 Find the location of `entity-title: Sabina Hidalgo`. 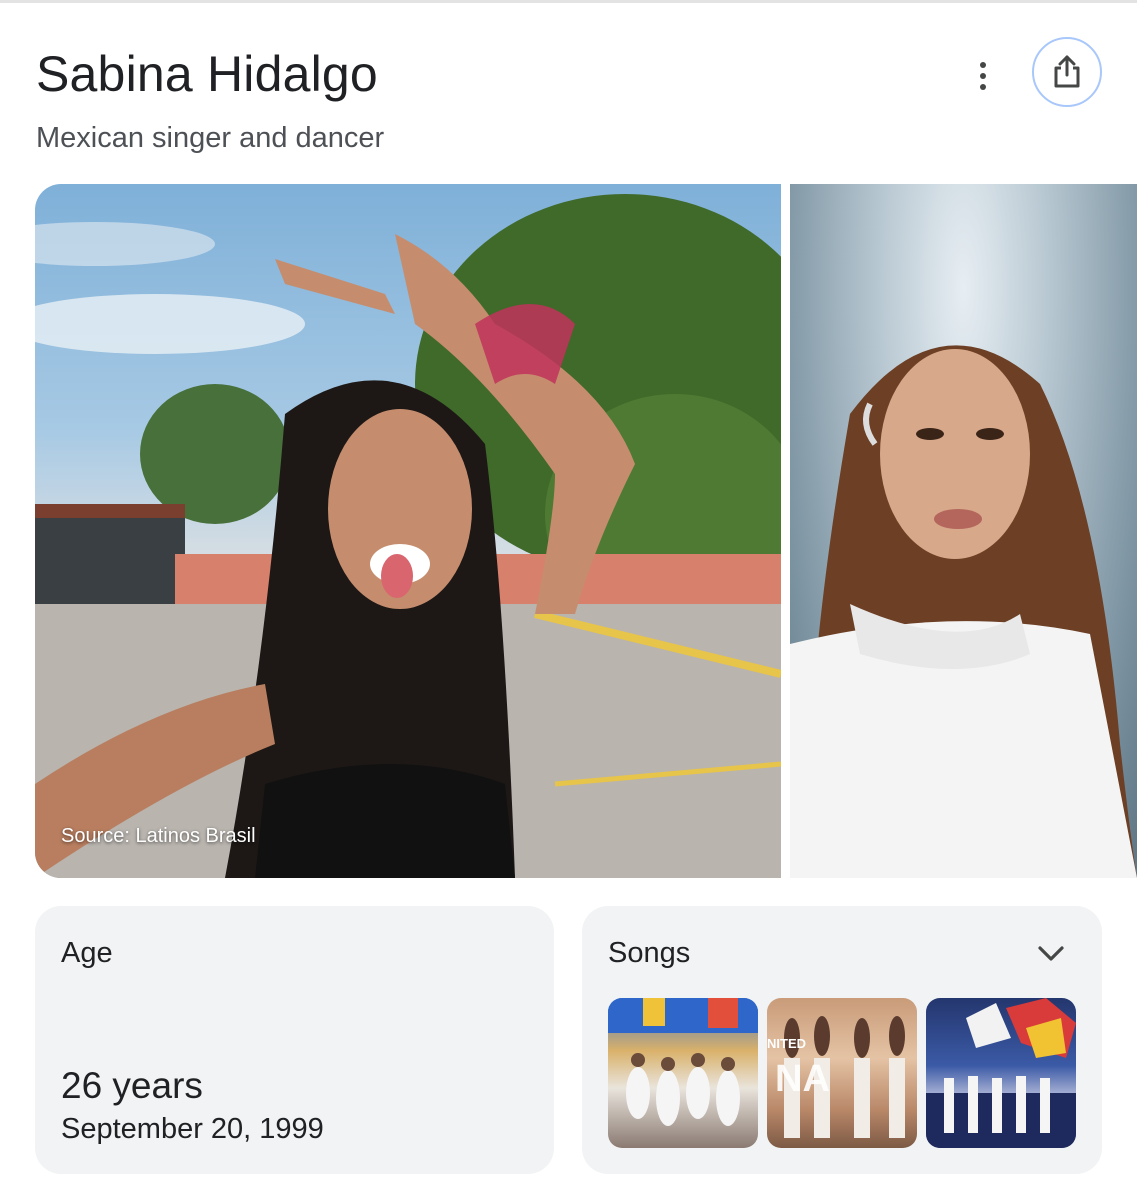

entity-title: Sabina Hidalgo is located at coordinates (207, 74).